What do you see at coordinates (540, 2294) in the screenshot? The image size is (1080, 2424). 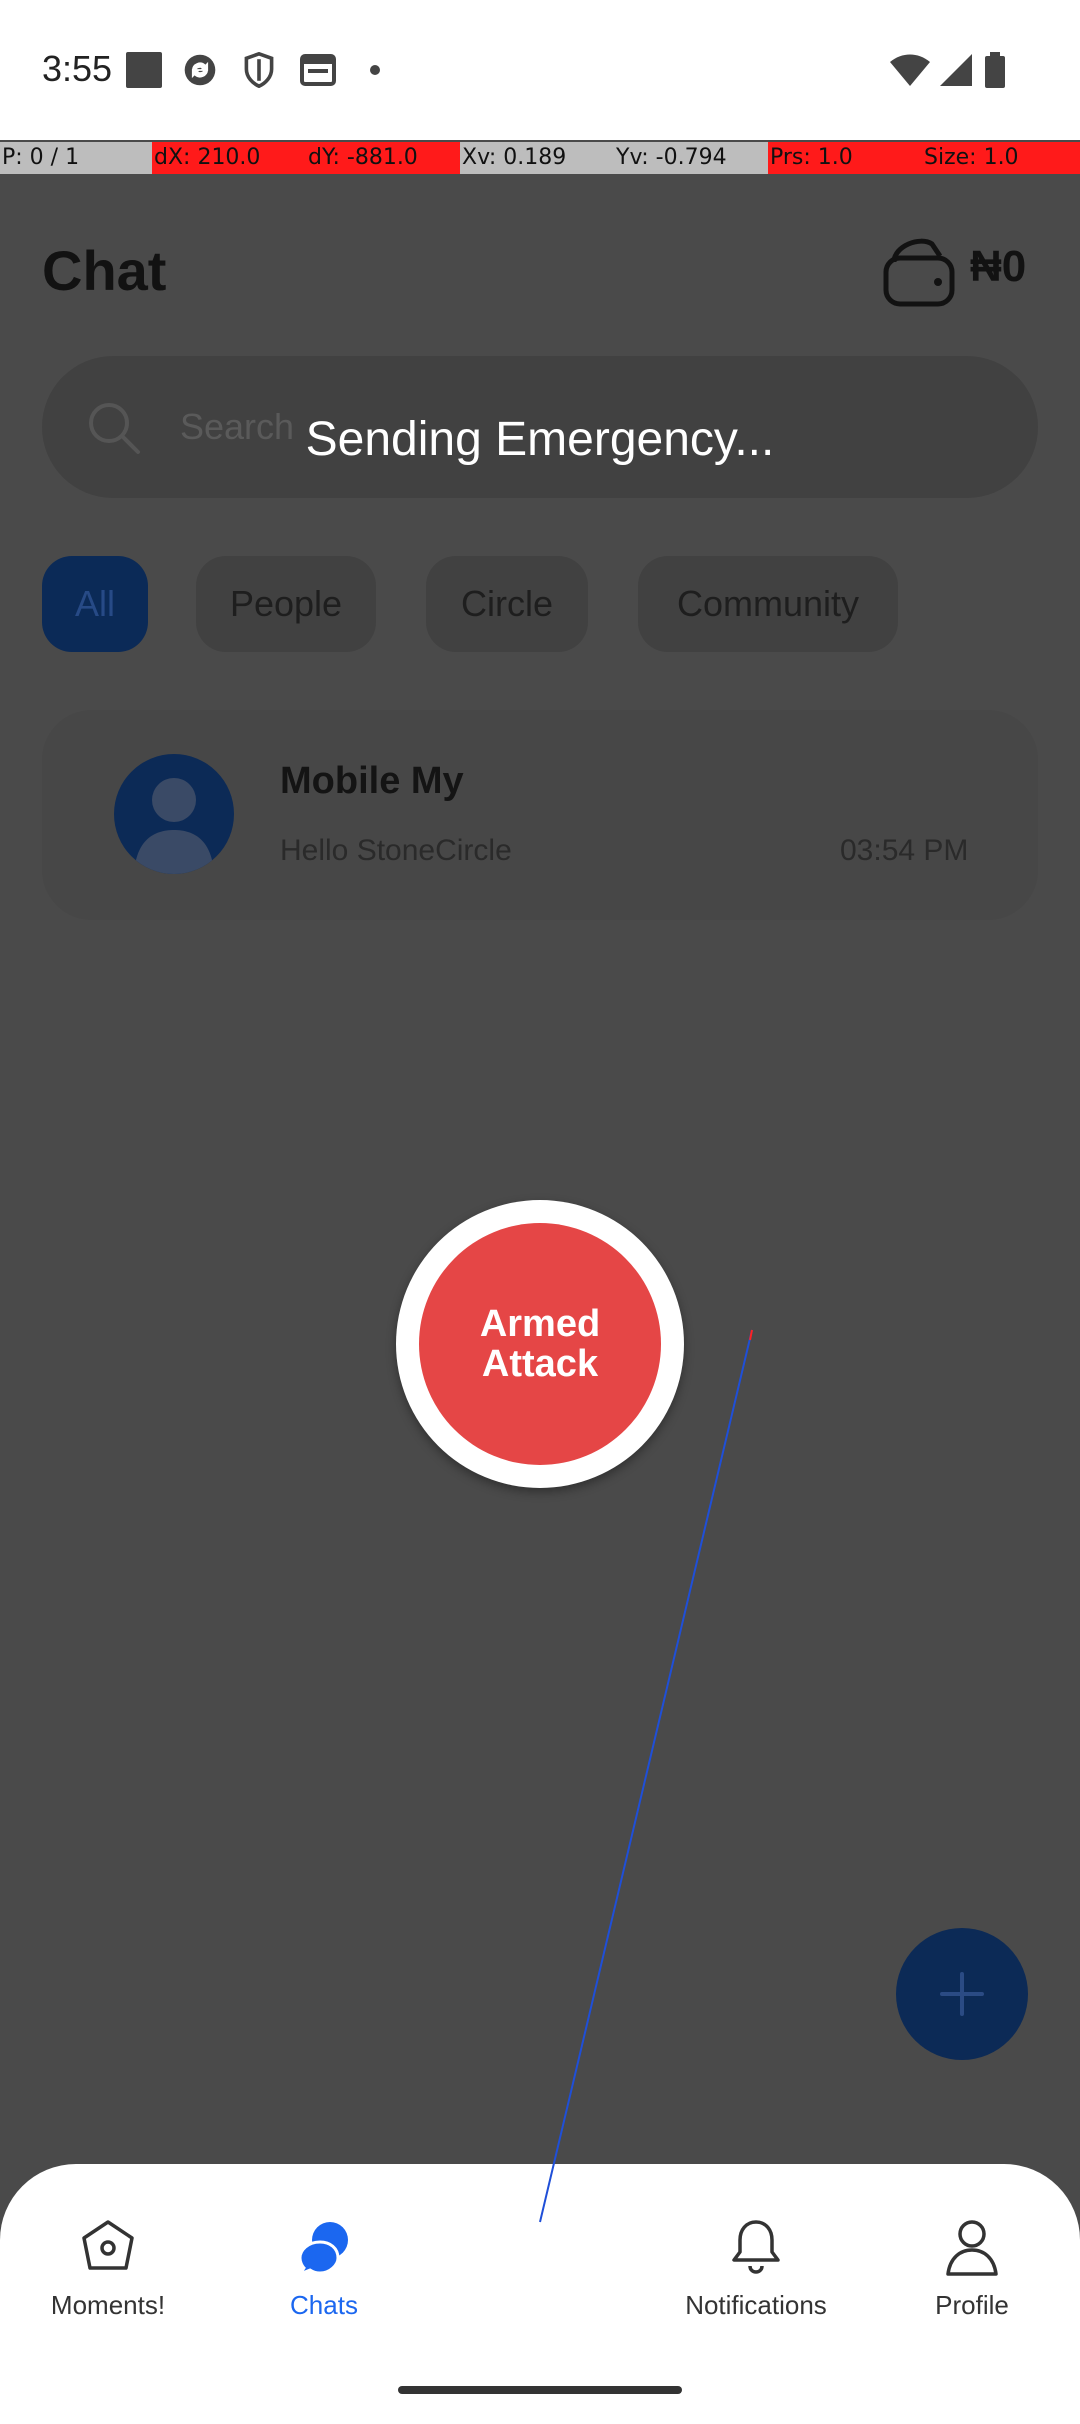 I see `bottom-navigation: Moments! Chats Notifications Profile` at bounding box center [540, 2294].